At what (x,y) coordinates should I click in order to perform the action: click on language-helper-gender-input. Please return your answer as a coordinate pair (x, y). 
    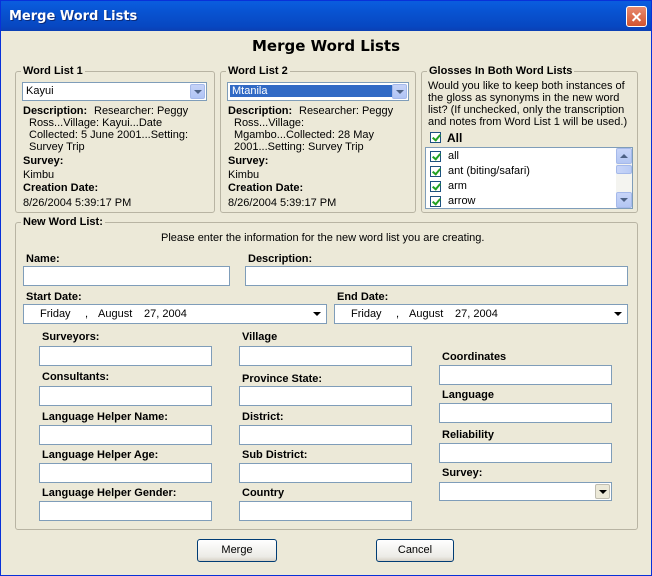
    Looking at the image, I should click on (125, 511).